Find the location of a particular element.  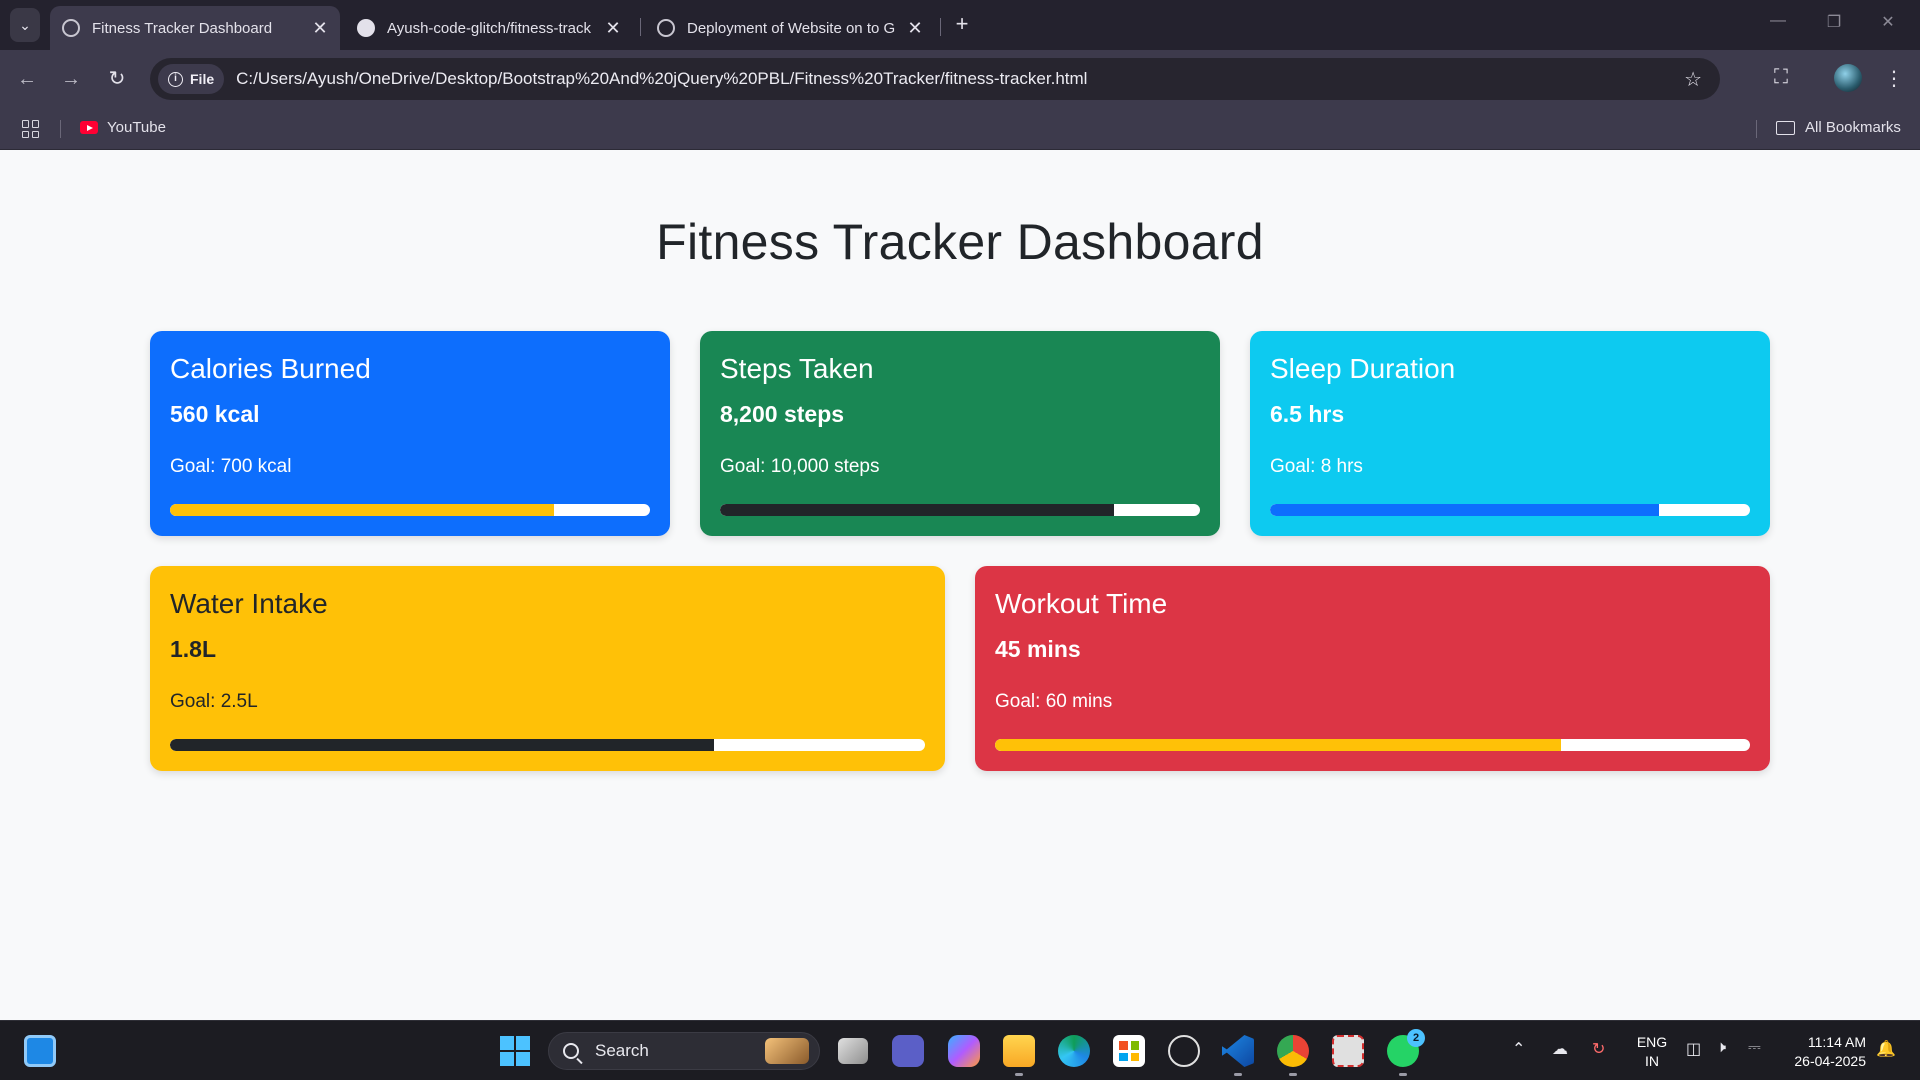

reload-icon: ↻ is located at coordinates (117, 79).